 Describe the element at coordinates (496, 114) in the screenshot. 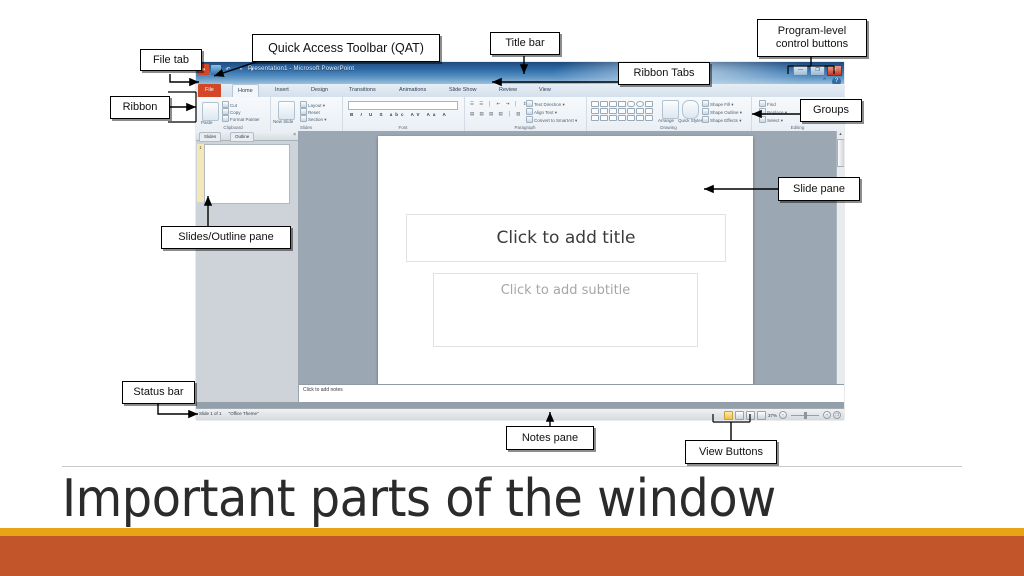

I see `align-buttons: ▤ ▤ ▤ ▤ │ ▥` at that location.